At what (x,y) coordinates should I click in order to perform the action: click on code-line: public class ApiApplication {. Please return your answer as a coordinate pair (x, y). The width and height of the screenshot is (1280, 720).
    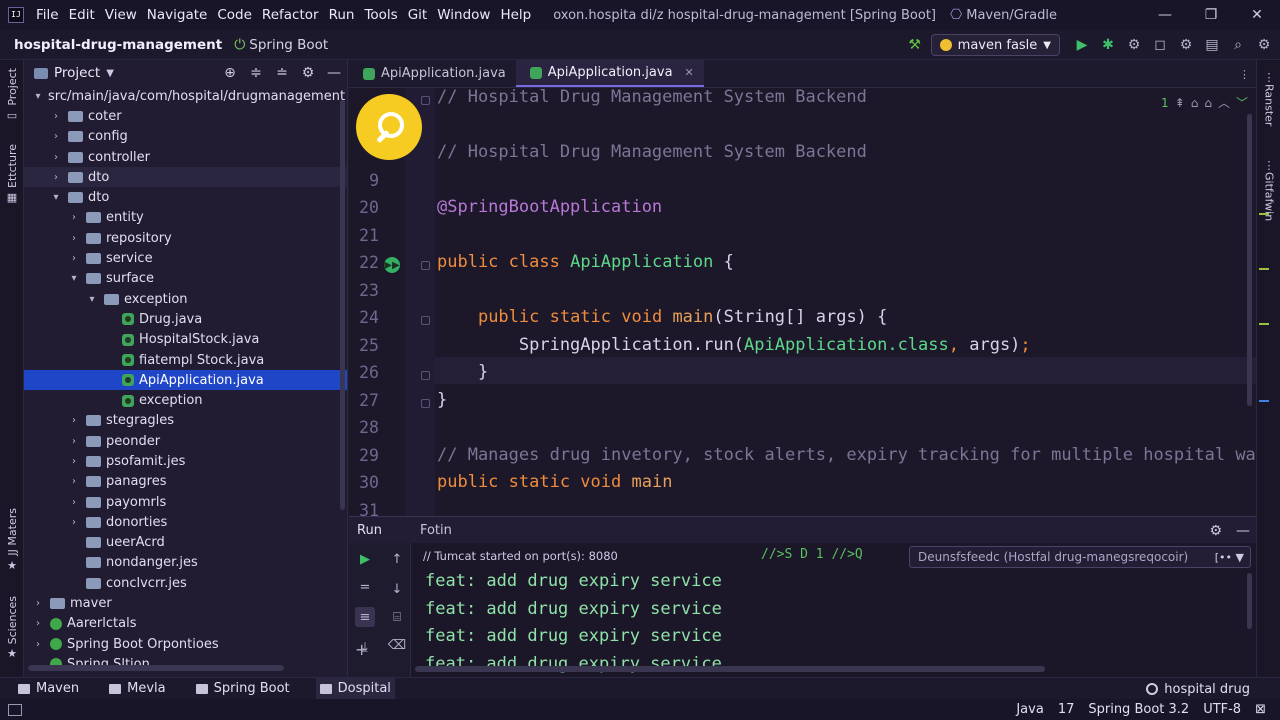
    Looking at the image, I should click on (585, 262).